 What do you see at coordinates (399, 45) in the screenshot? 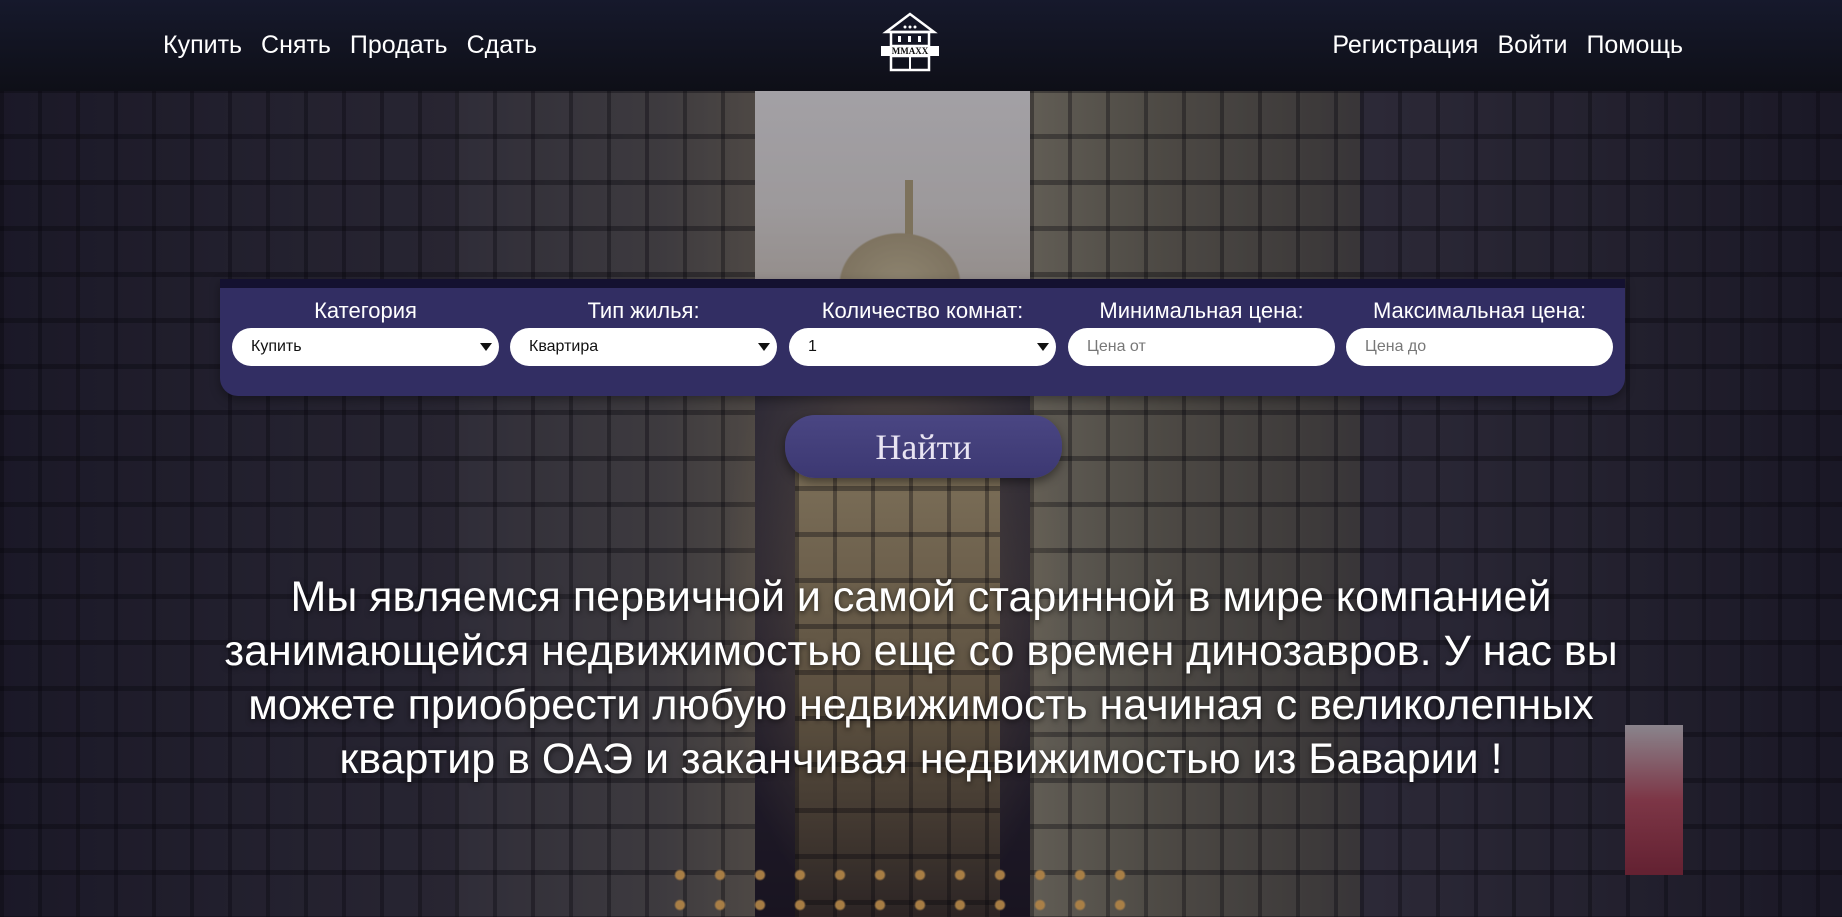
I see `nav-sell: Продать` at bounding box center [399, 45].